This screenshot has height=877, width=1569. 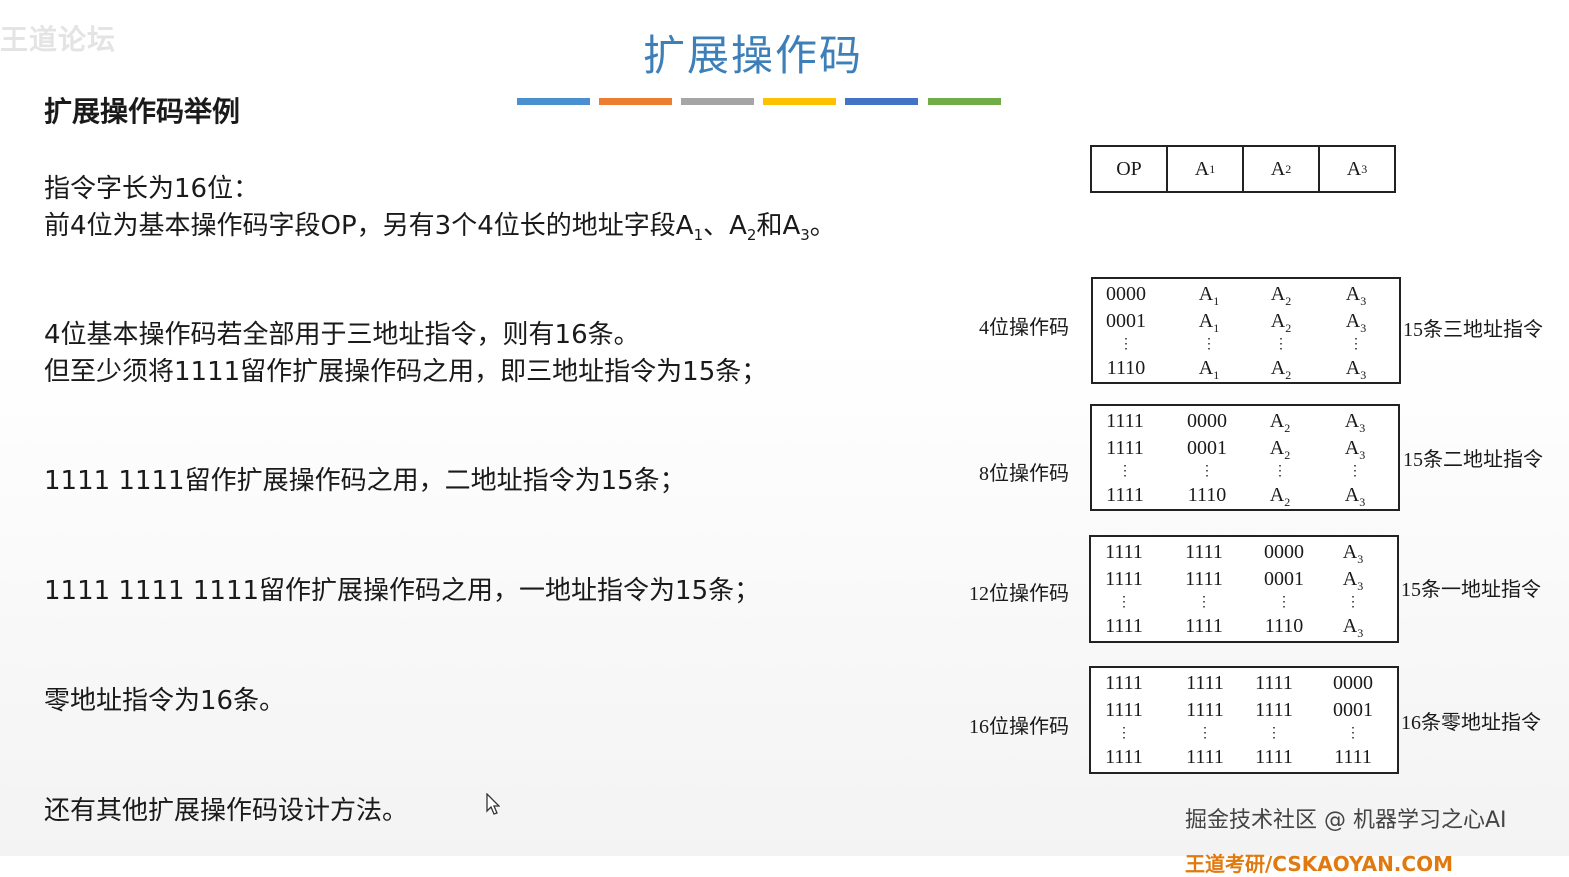 I want to click on opcode-length-label: 8位操作码, so click(x=1024, y=474).